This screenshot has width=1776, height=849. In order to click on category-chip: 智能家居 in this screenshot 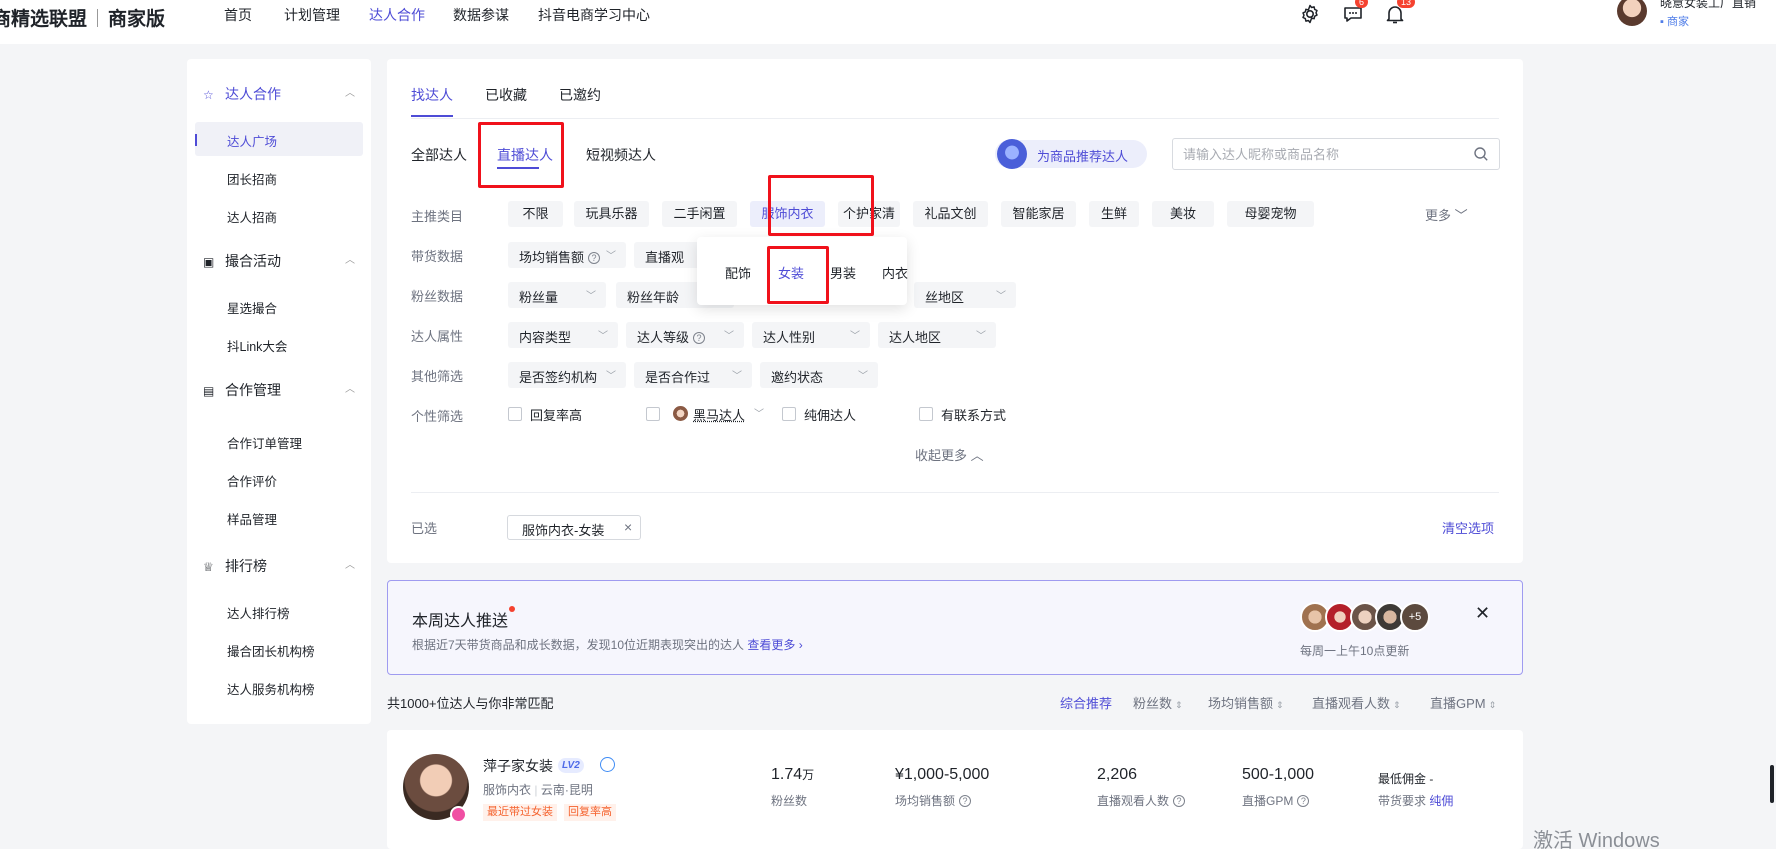, I will do `click(1038, 214)`.